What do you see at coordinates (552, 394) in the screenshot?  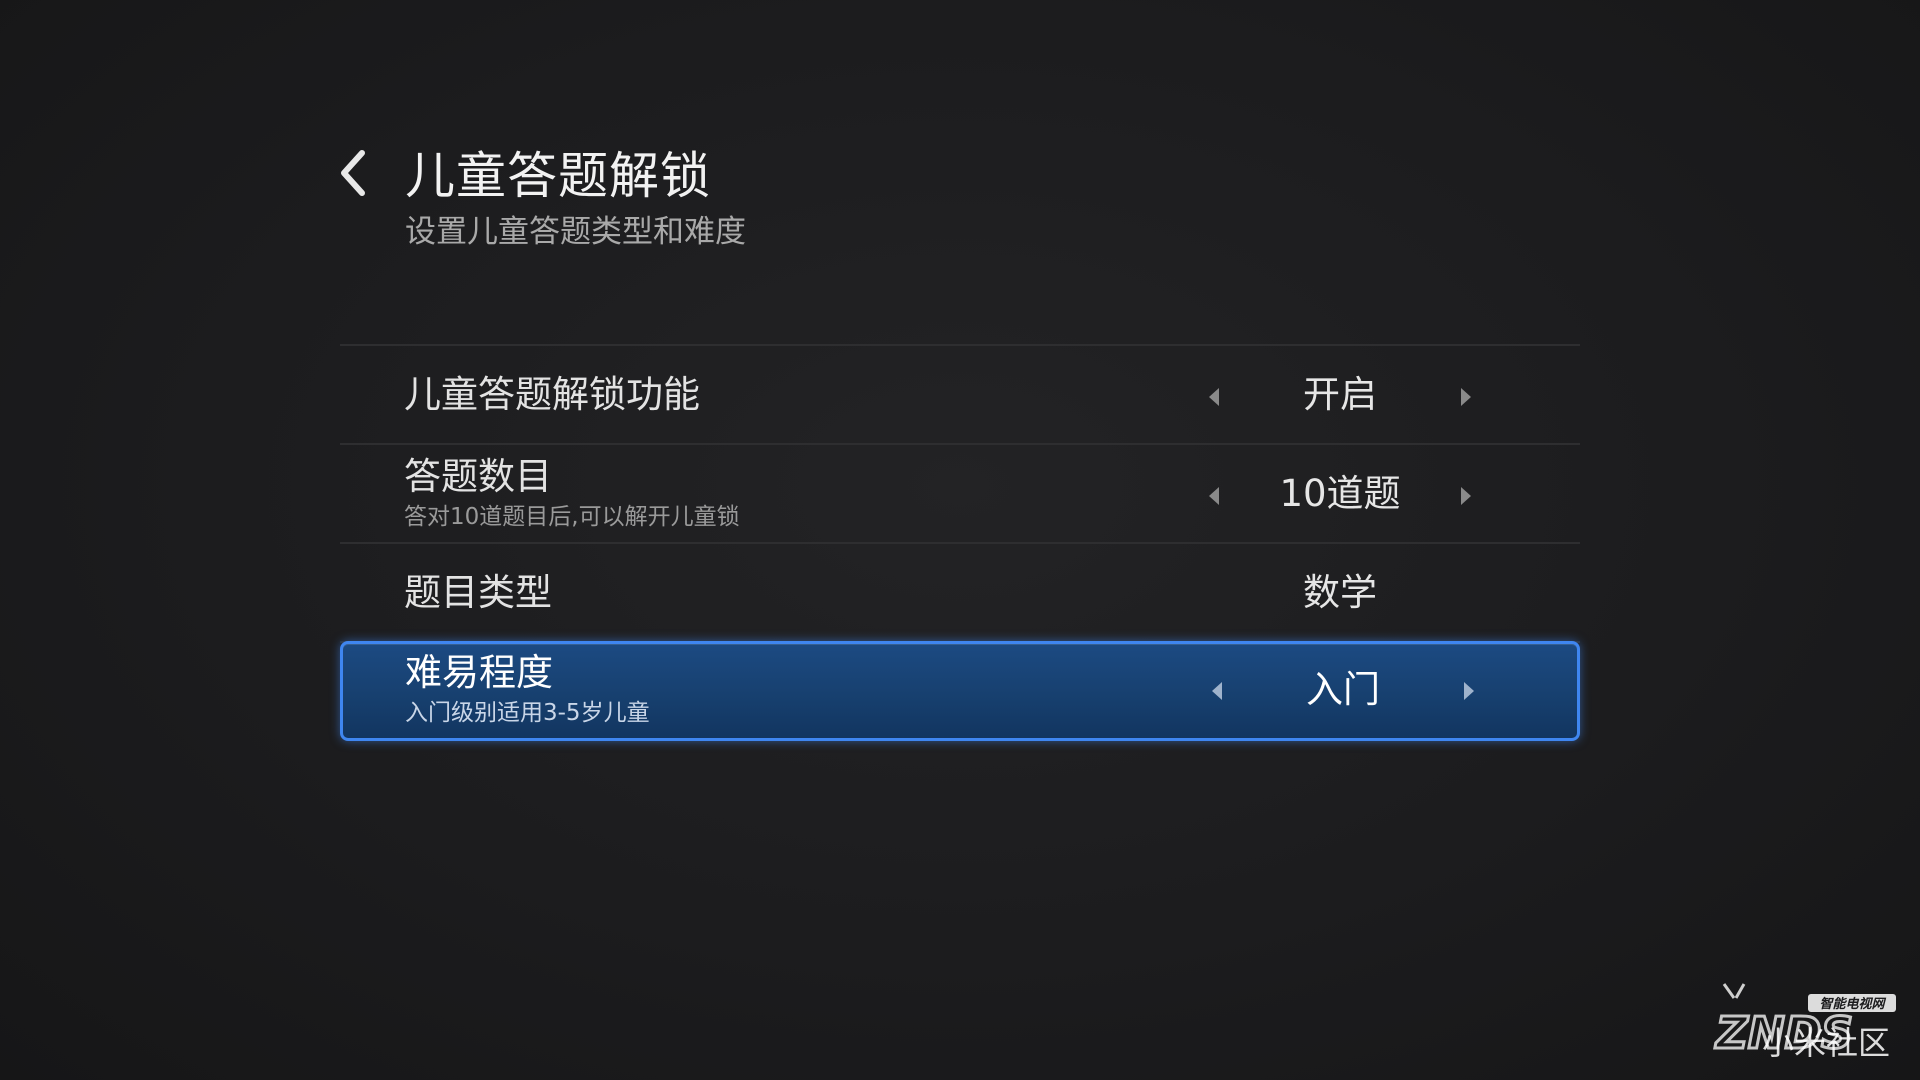 I see `setting-label: 儿童答题解锁功能` at bounding box center [552, 394].